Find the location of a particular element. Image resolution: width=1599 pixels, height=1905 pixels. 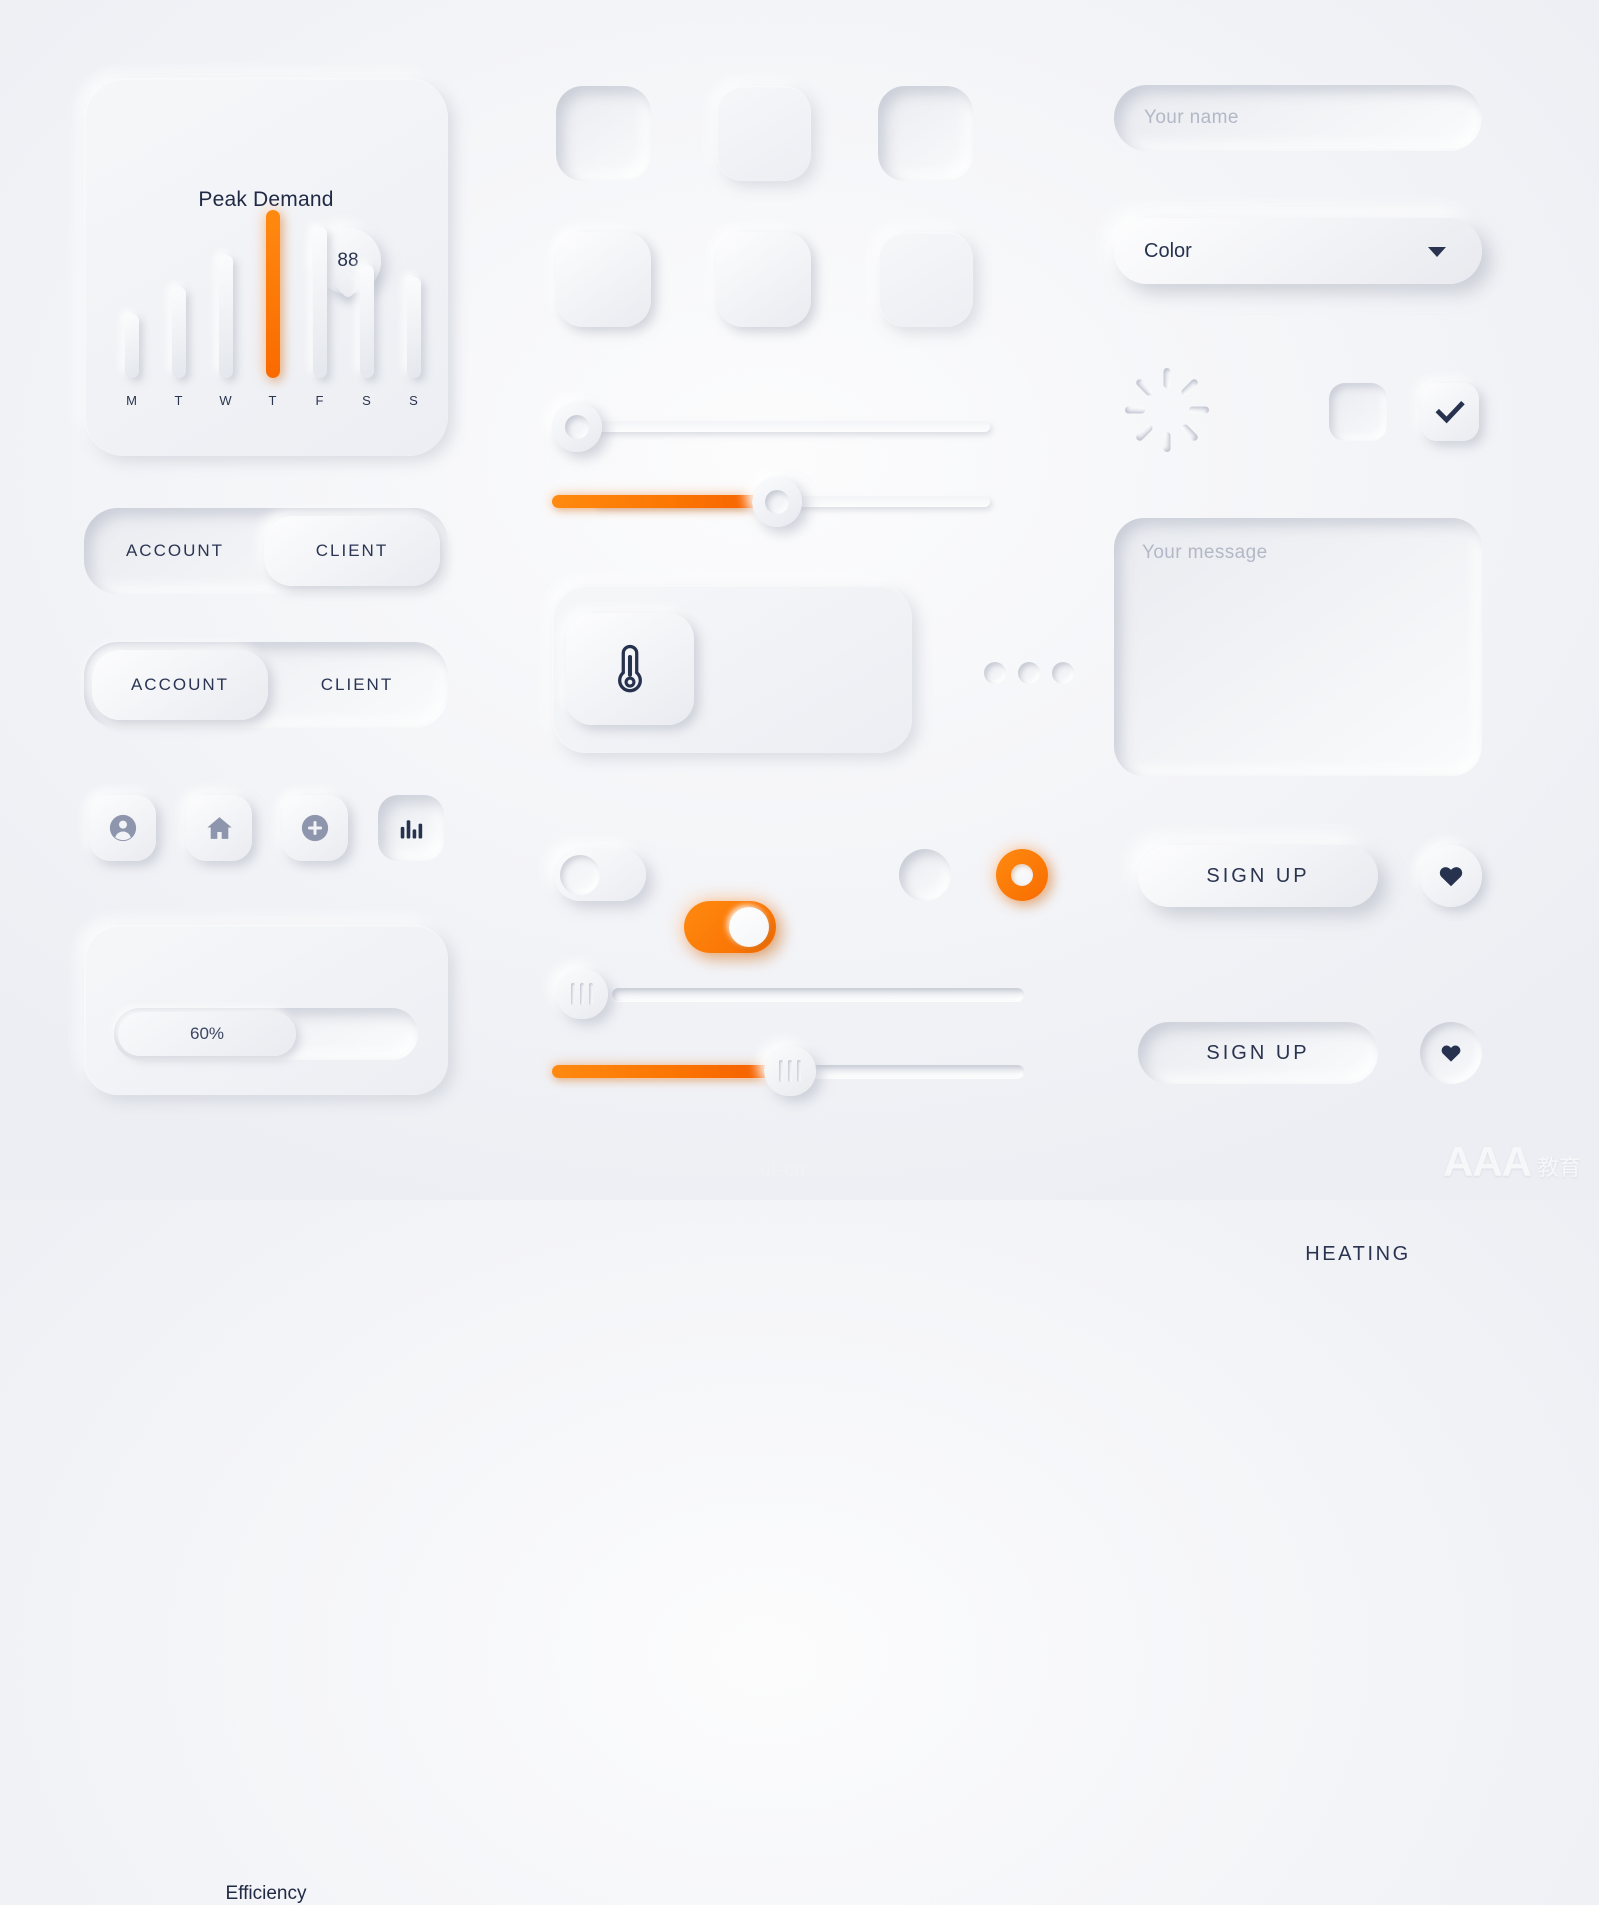

heating-icon-button is located at coordinates (630, 669).